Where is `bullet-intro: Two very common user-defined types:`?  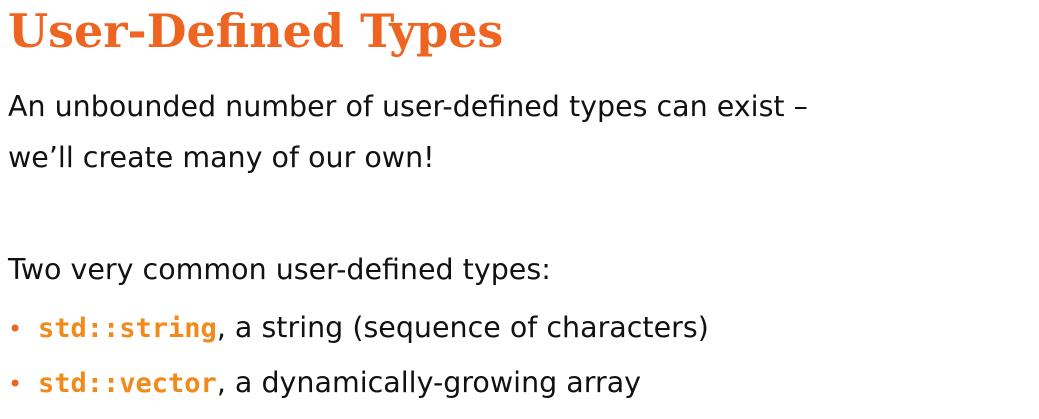 bullet-intro: Two very common user-defined types: is located at coordinates (279, 269).